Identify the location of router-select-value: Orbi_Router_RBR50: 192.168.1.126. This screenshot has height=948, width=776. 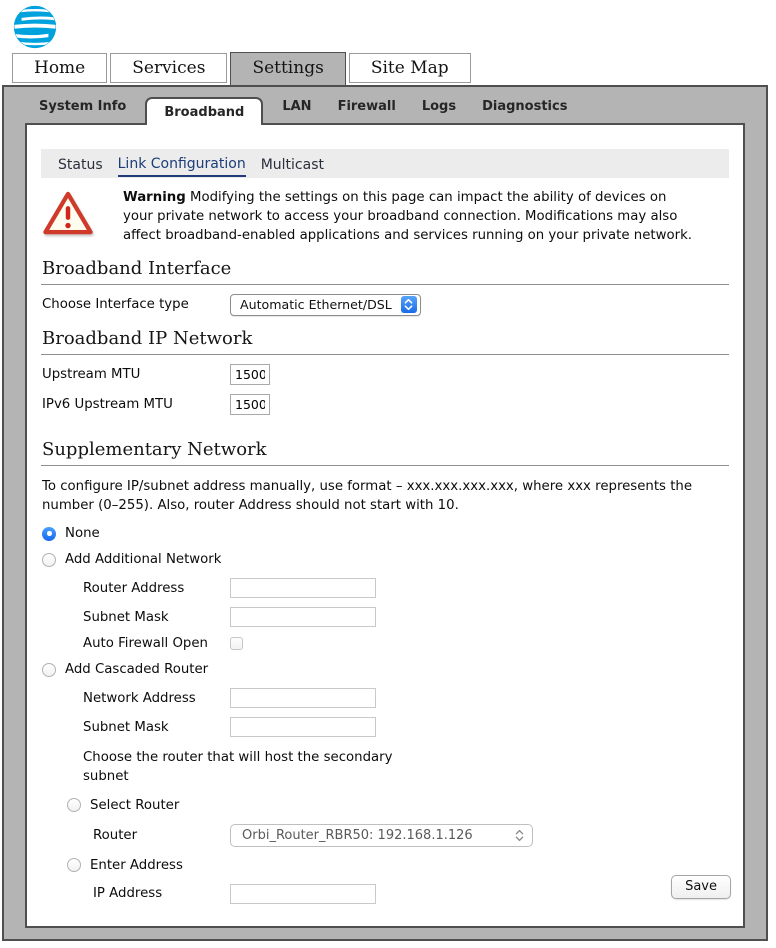
(357, 835).